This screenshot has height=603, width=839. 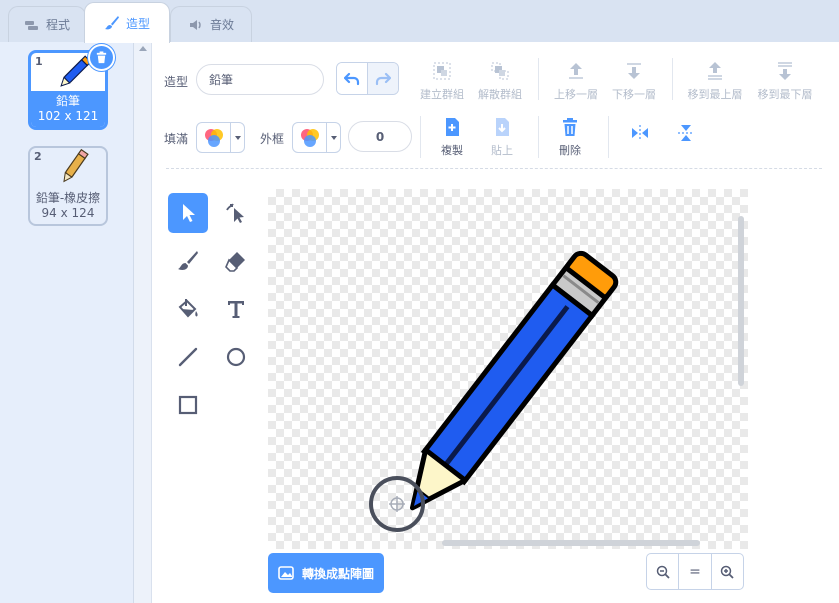 I want to click on costume-name-input: 鉛筆, so click(x=260, y=79).